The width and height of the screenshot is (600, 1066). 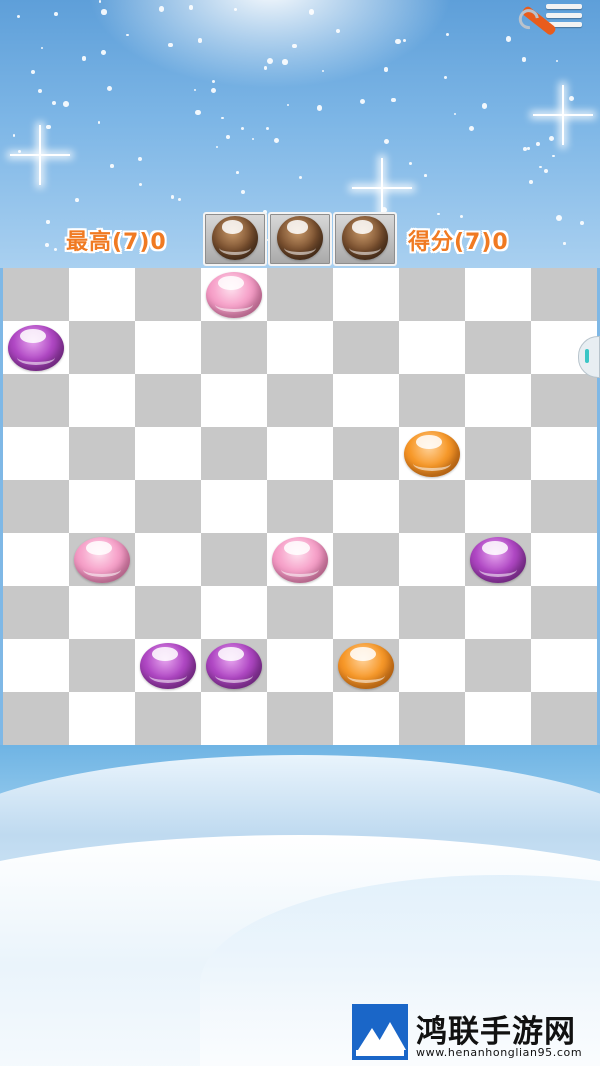 I want to click on settings-icon, so click(x=548, y=21).